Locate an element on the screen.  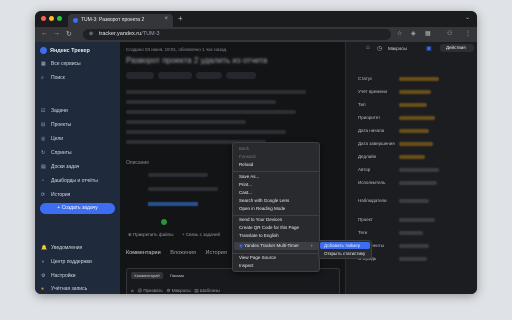
field-label: Дата завершения is located at coordinates (376, 143).